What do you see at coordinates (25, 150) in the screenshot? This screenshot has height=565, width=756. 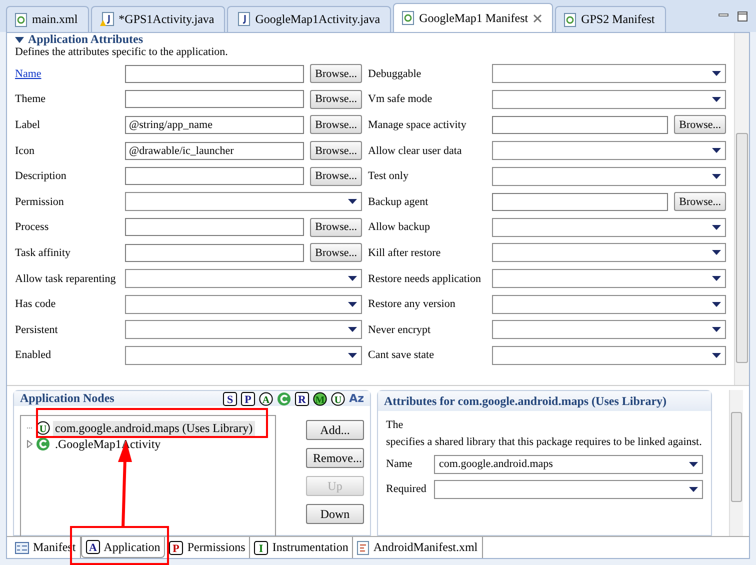 I see `field-label: Icon` at bounding box center [25, 150].